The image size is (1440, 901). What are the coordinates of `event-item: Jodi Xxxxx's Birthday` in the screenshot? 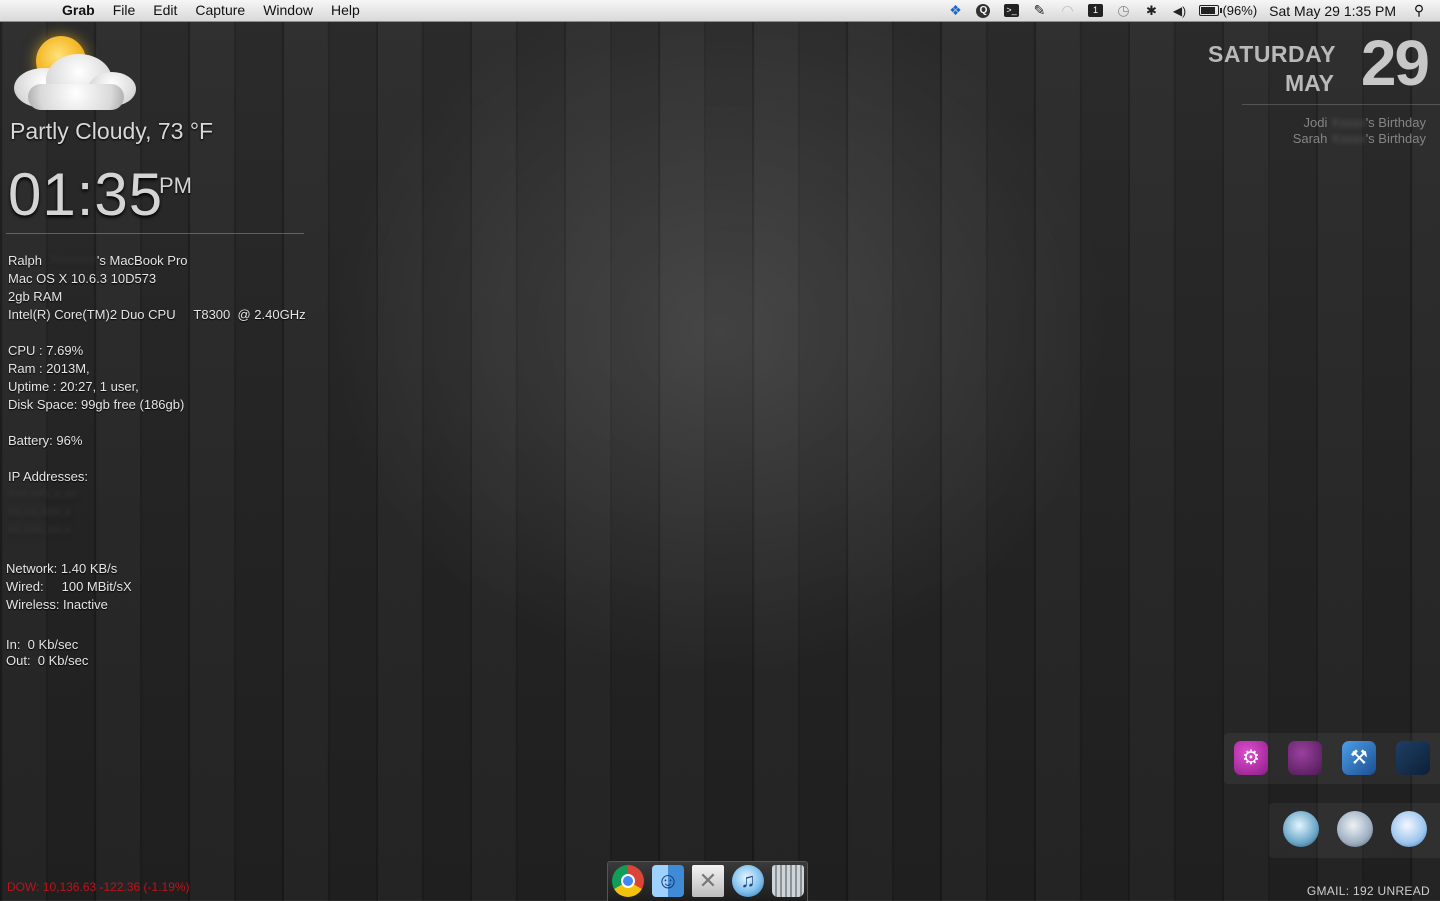 It's located at (1359, 123).